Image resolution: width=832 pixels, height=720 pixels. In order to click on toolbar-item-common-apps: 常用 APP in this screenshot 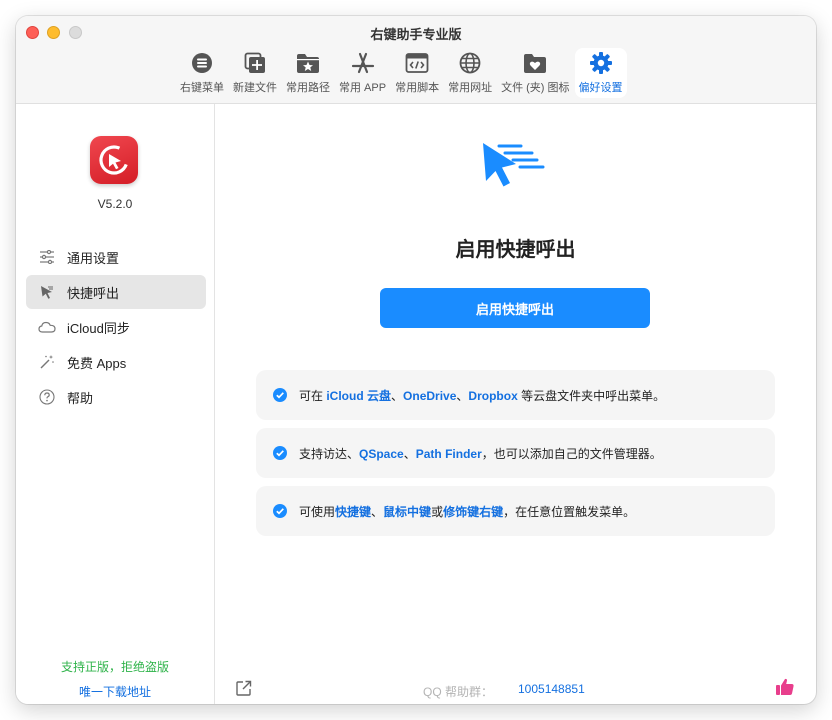, I will do `click(362, 73)`.